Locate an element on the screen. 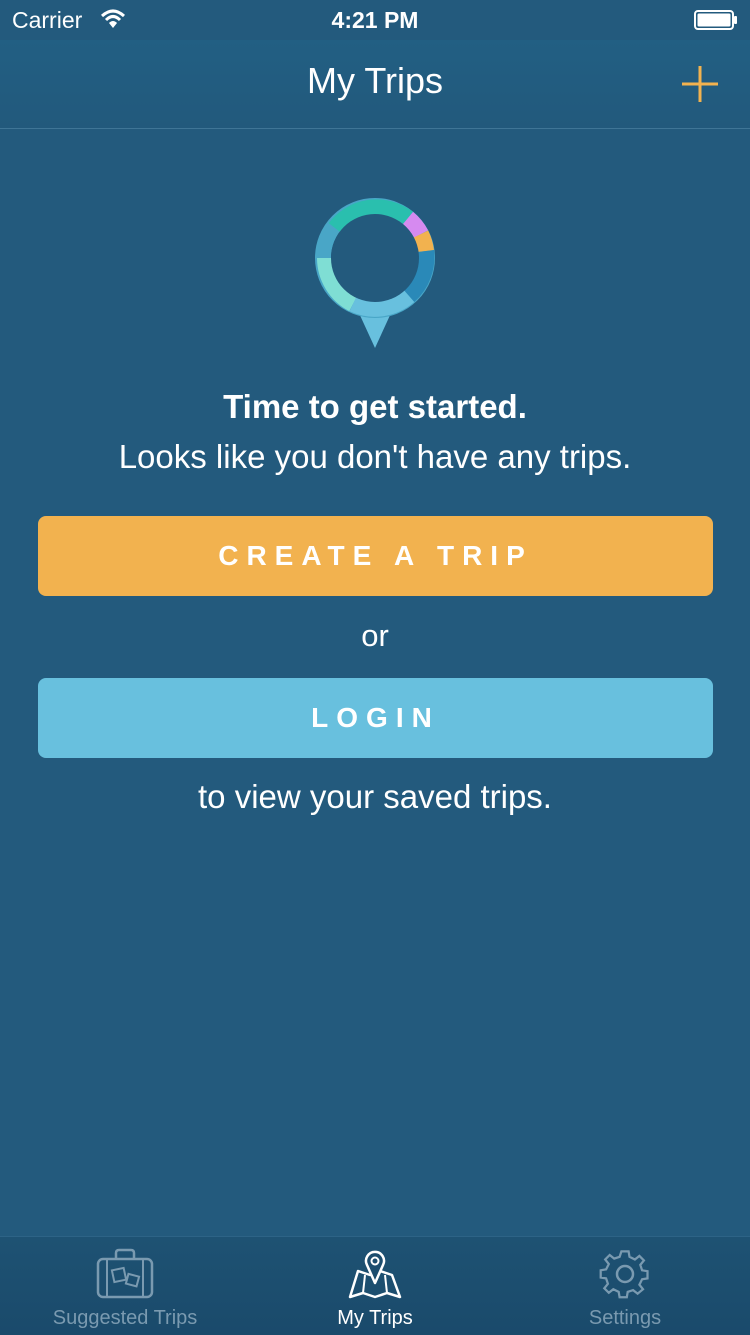  login-button: LOGIN is located at coordinates (375, 718).